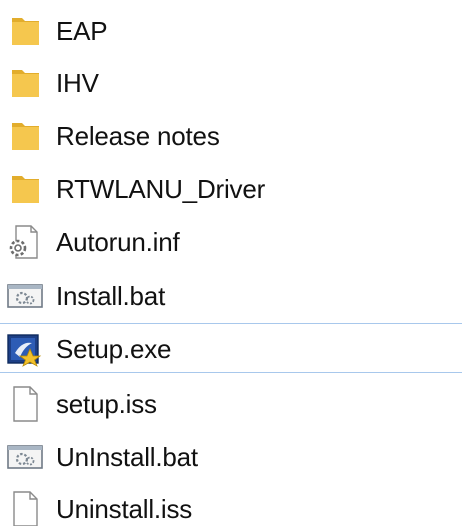 The image size is (462, 526). I want to click on setup-exe-icon, so click(25, 349).